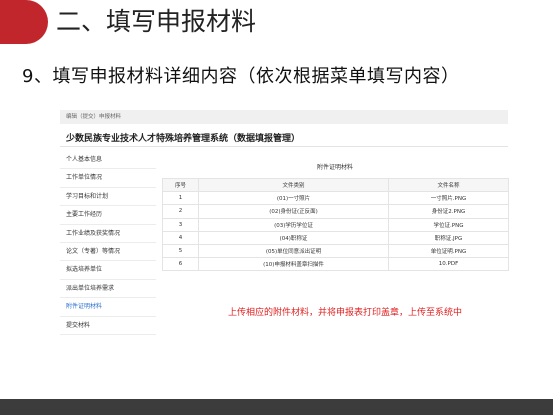 The height and width of the screenshot is (415, 553). I want to click on sidebar-item-dispatch-needs: 派出单位培养需求, so click(108, 289).